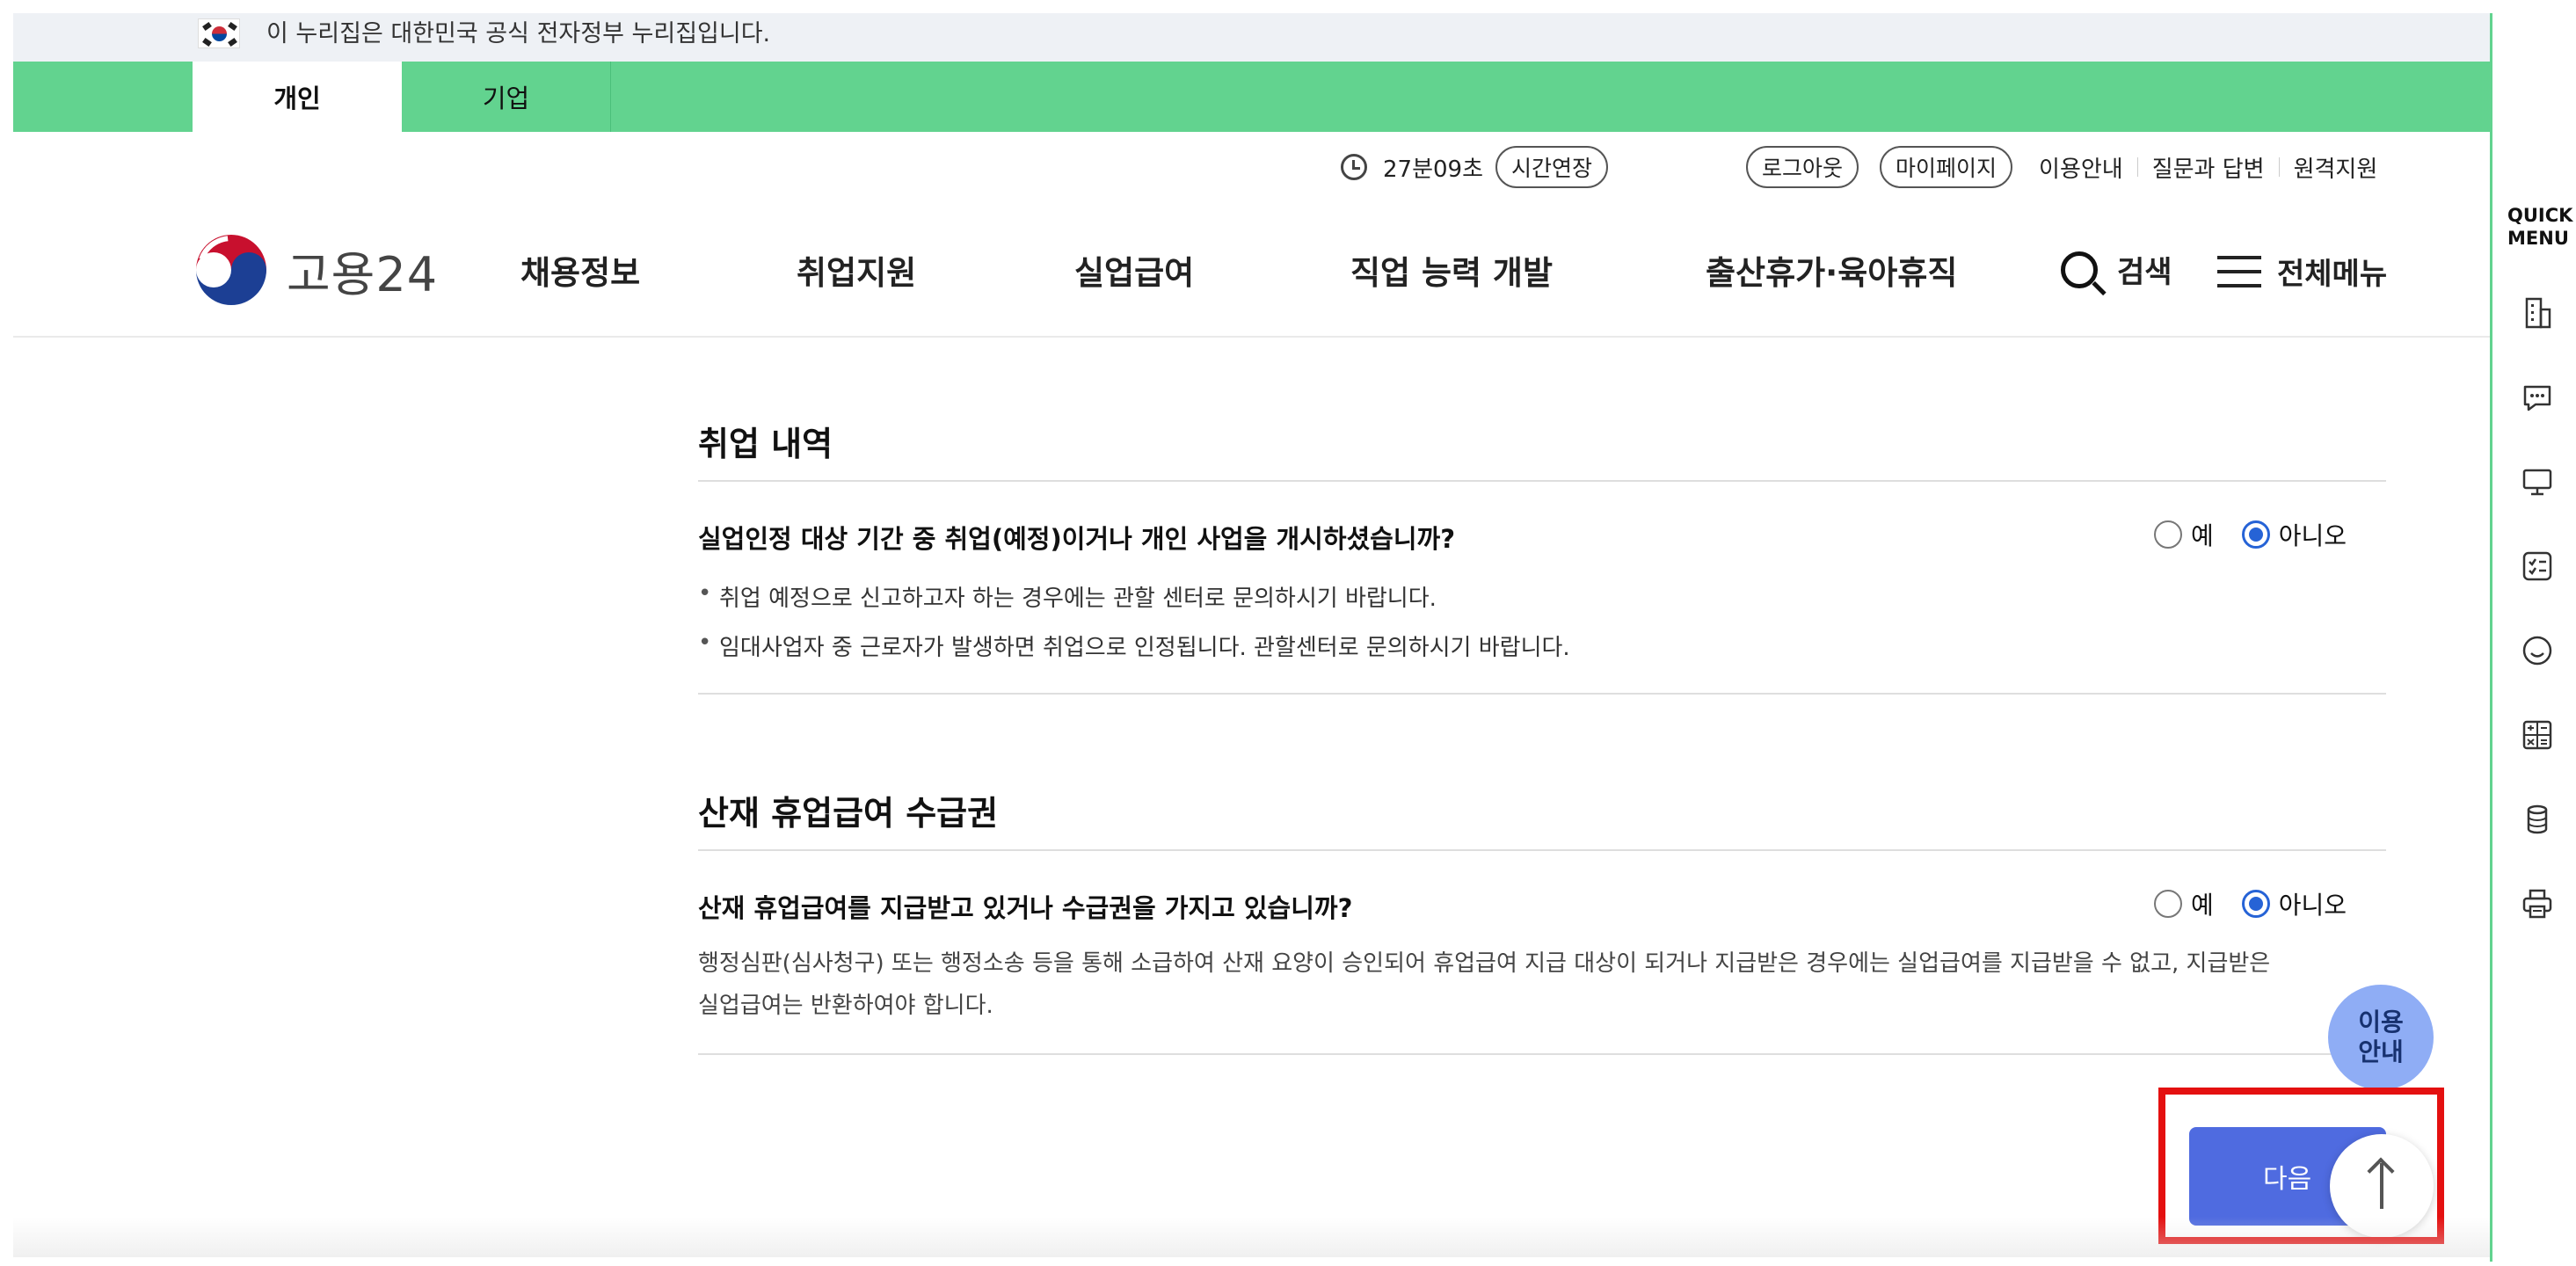  I want to click on radio-group-employment: 예 아니오, so click(2250, 534).